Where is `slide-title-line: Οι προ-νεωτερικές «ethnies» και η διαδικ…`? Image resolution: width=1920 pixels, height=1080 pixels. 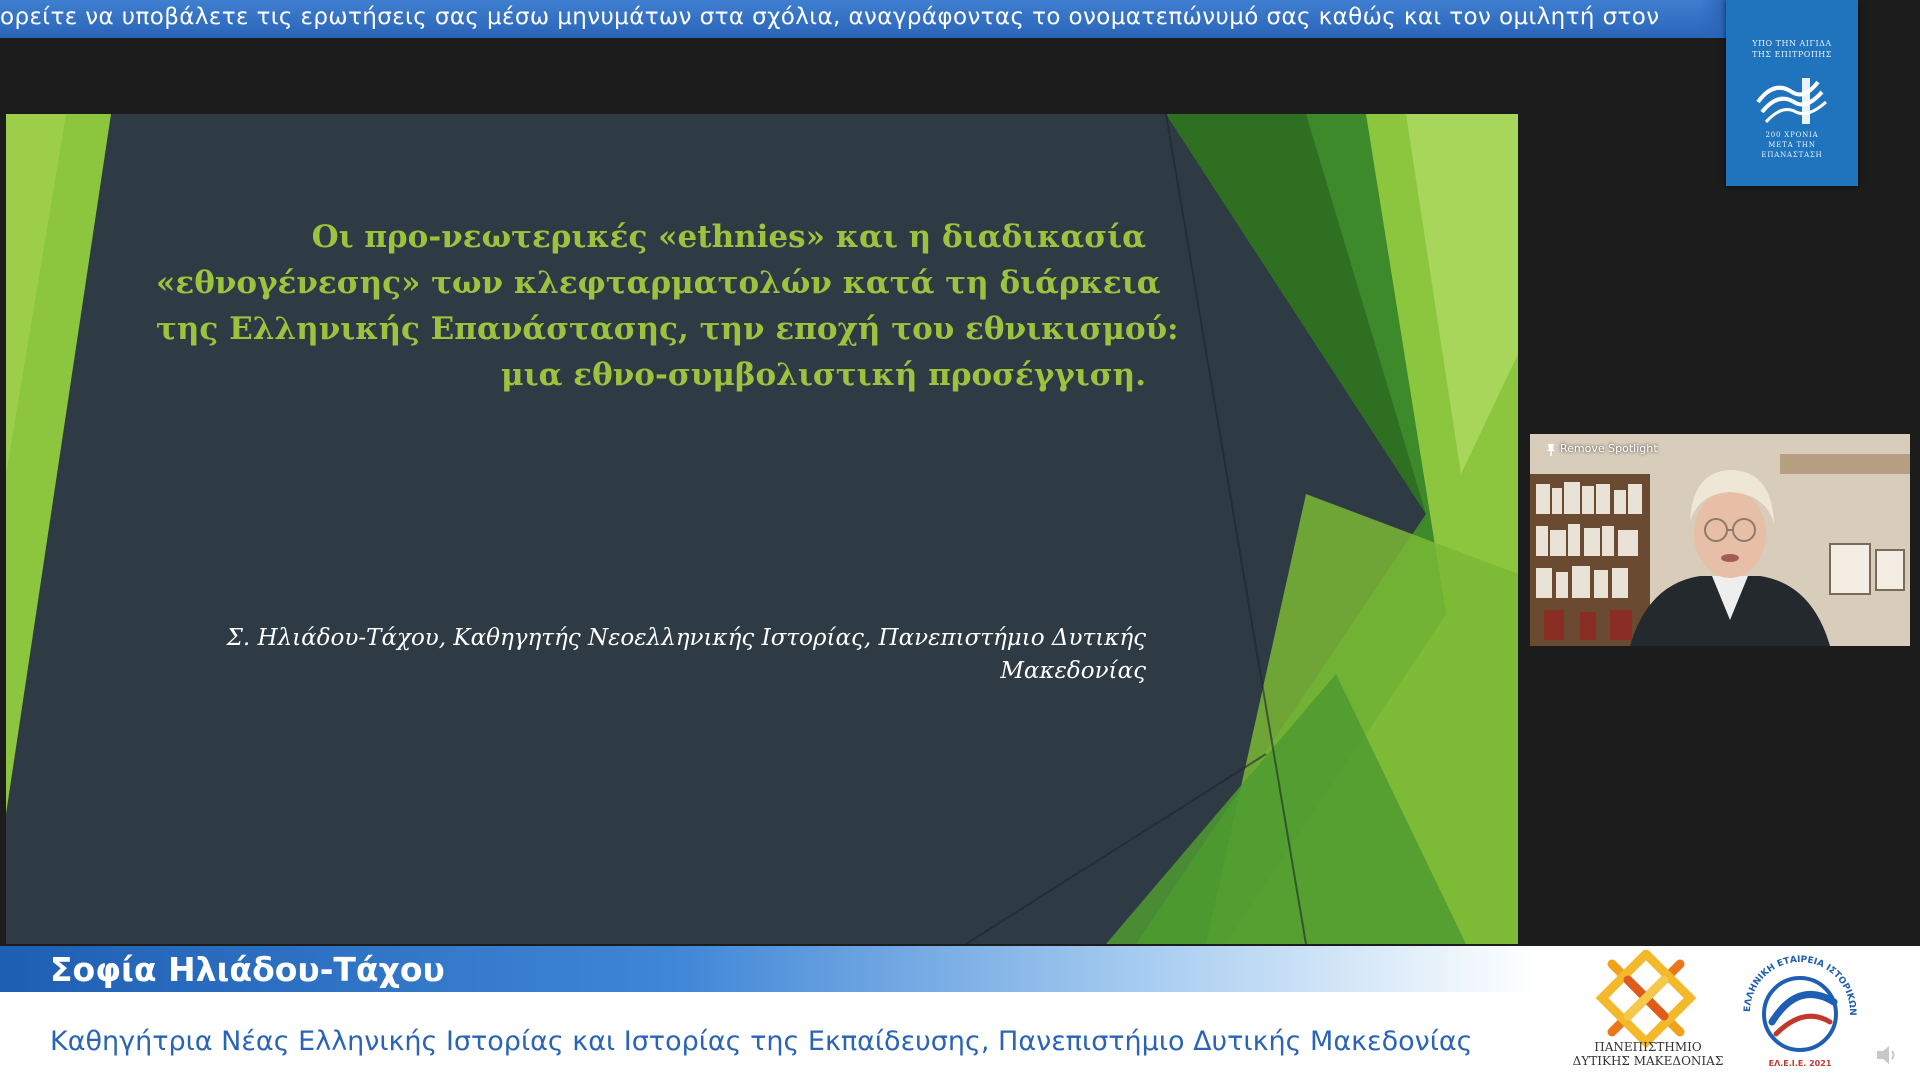
slide-title-line: Οι προ-νεωτερικές «ethnies» και η διαδικ… is located at coordinates (728, 237).